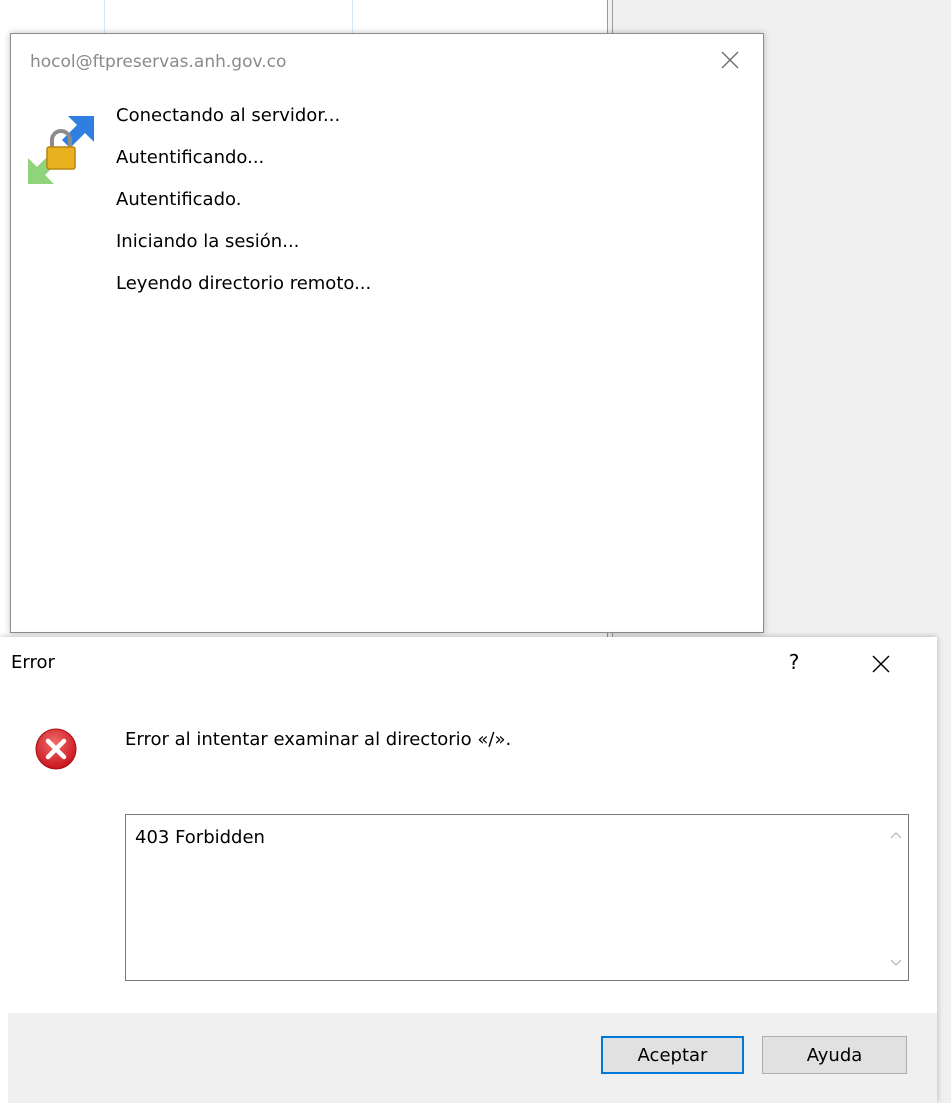 The height and width of the screenshot is (1103, 951). Describe the element at coordinates (61, 150) in the screenshot. I see `connect-lock-icon` at that location.